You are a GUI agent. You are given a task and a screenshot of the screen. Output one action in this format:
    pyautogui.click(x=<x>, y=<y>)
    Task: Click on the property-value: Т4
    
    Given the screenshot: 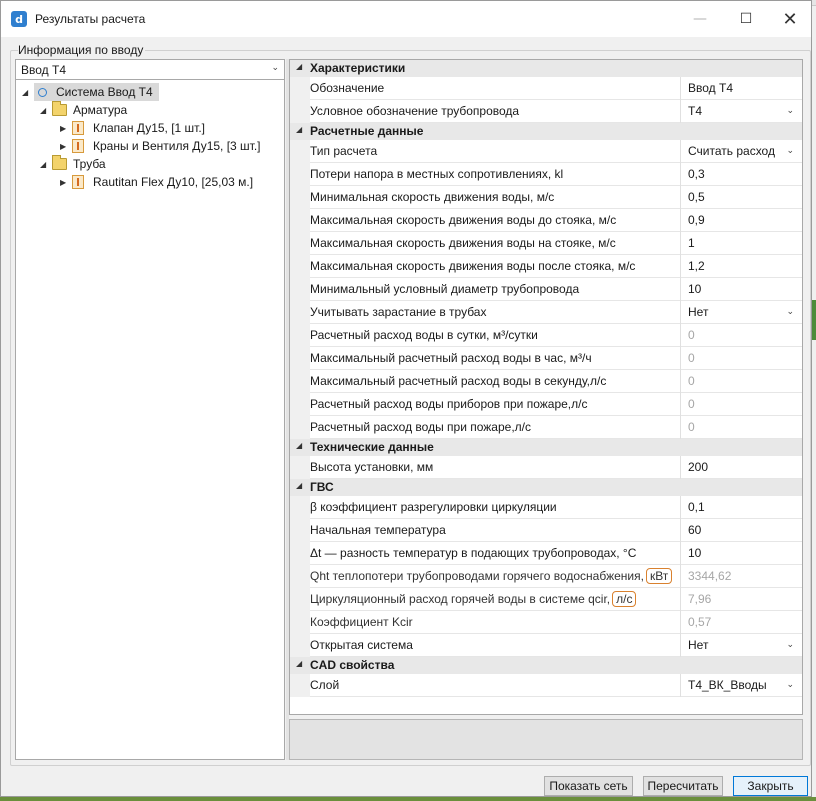 What is the action you would take?
    pyautogui.click(x=695, y=111)
    